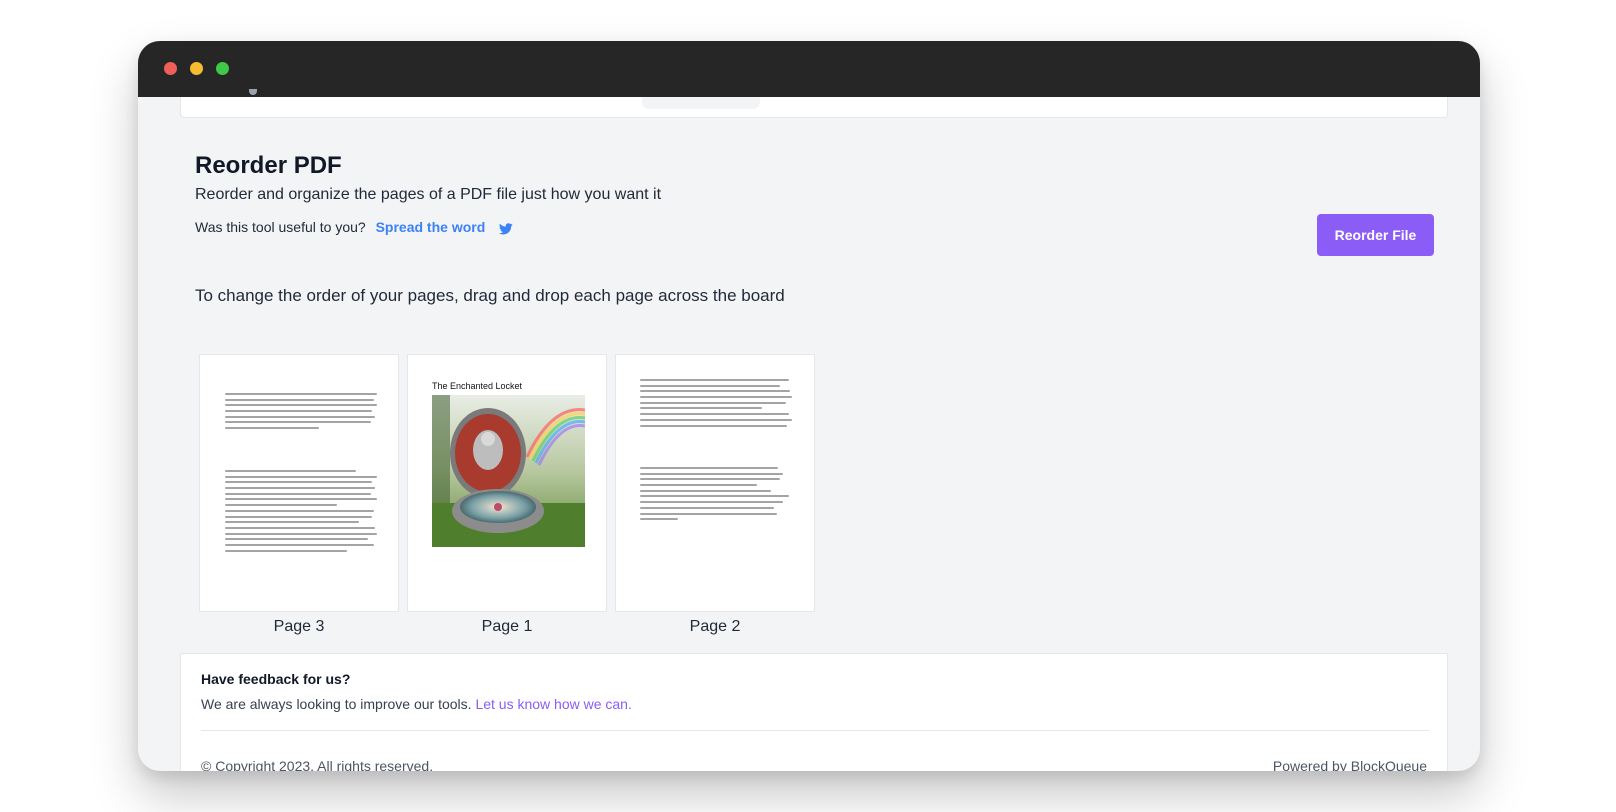 The width and height of the screenshot is (1616, 812). What do you see at coordinates (276, 679) in the screenshot?
I see `feedback-title: Have feedback for us?` at bounding box center [276, 679].